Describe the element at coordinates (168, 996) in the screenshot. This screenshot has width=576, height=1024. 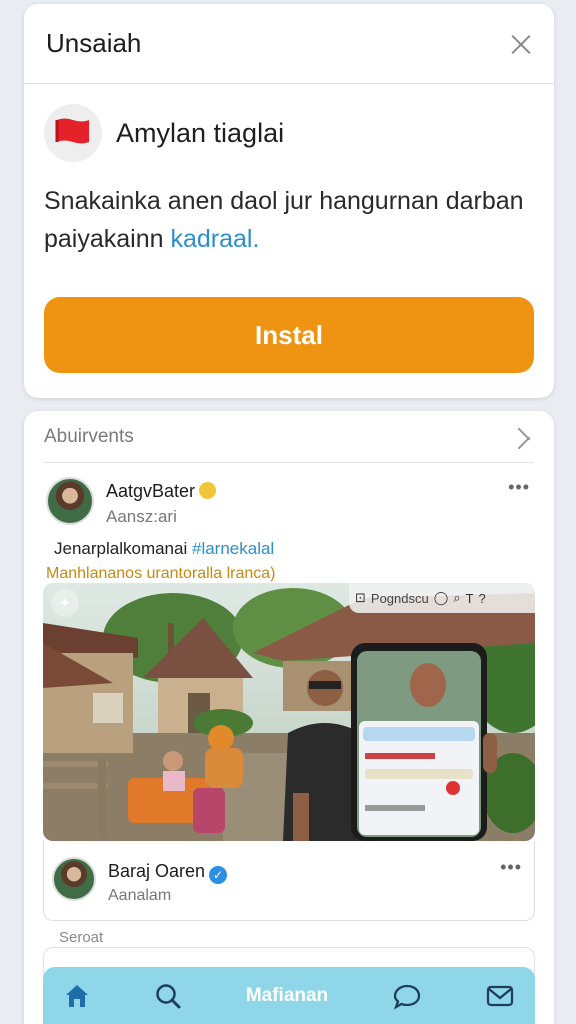
I see `search-icon` at that location.